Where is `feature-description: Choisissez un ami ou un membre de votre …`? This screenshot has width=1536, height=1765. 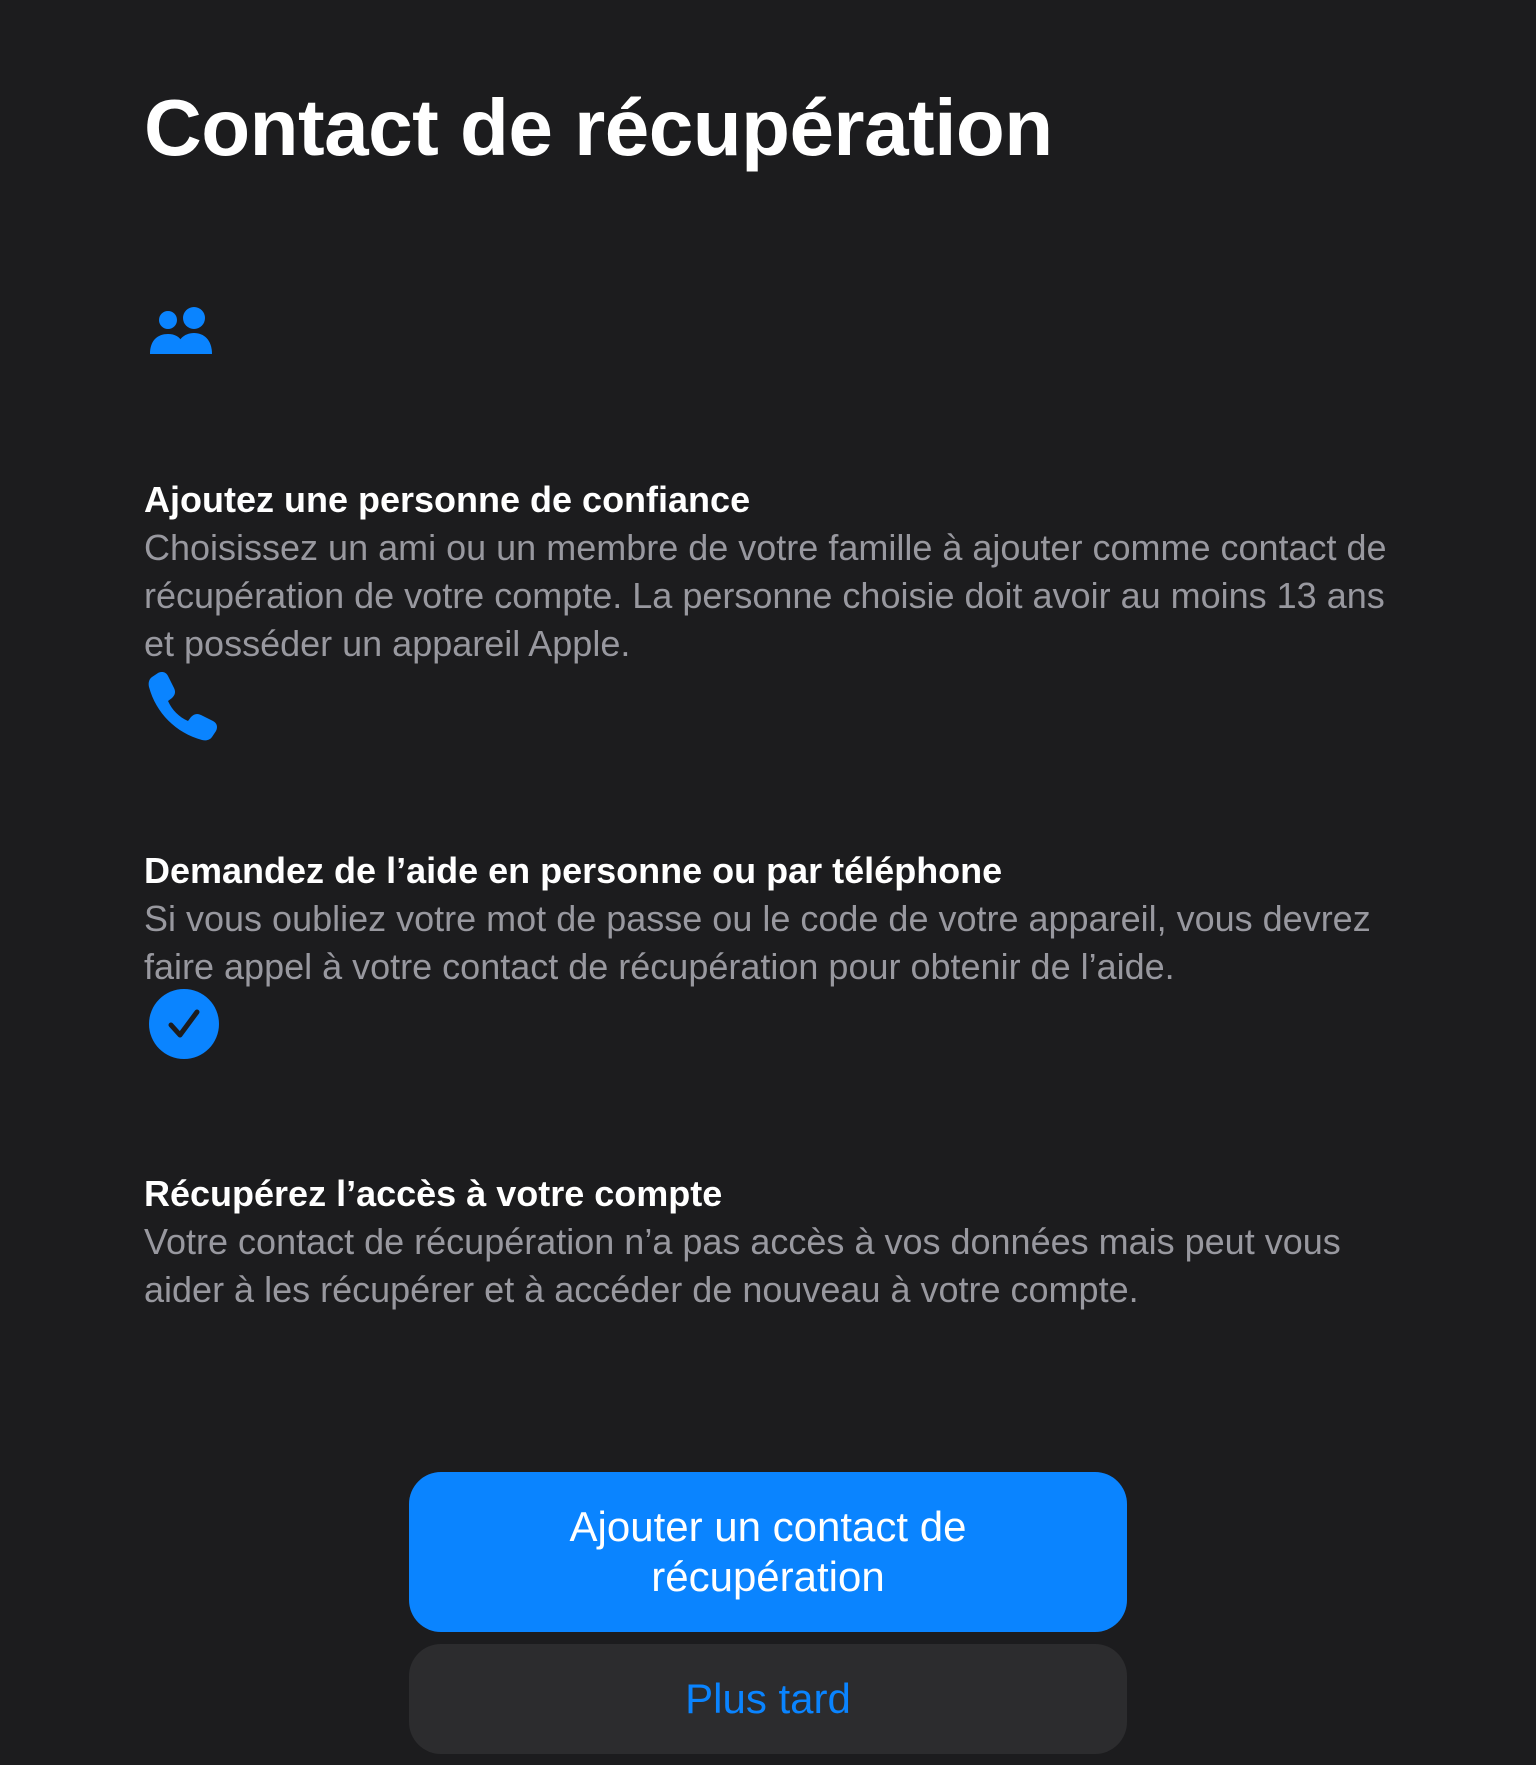
feature-description: Choisissez un ami ou un membre de votre … is located at coordinates (765, 595).